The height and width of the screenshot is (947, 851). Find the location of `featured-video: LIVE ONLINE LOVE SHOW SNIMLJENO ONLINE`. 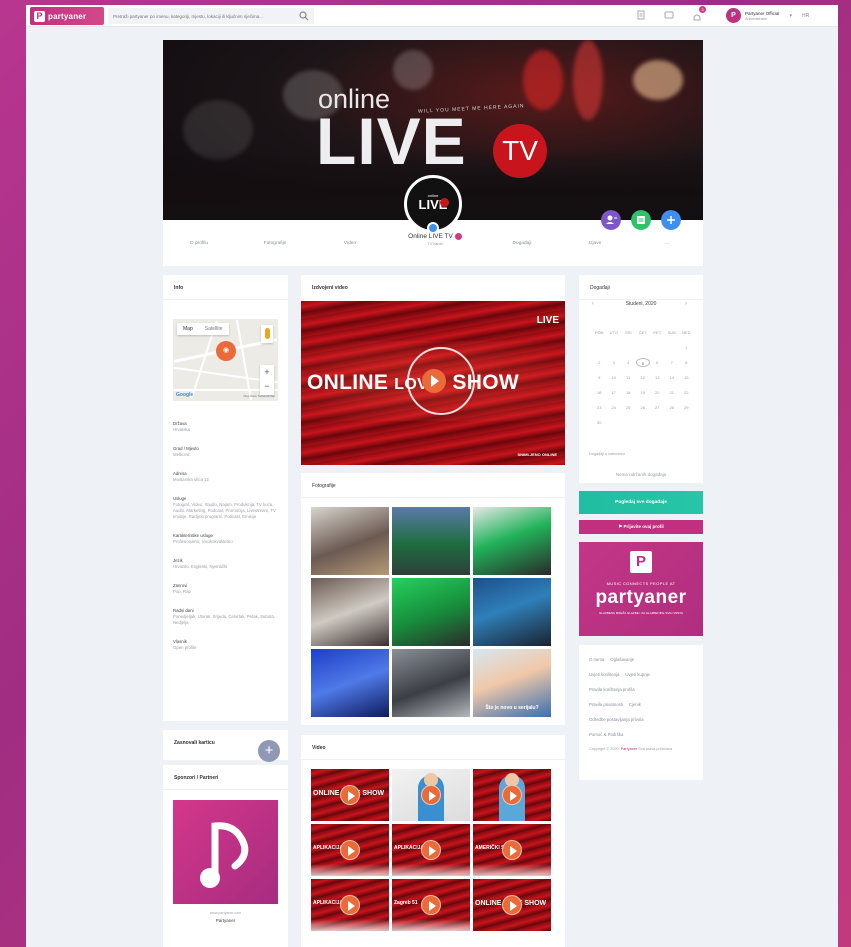

featured-video: LIVE ONLINE LOVE SHOW SNIMLJENO ONLINE is located at coordinates (433, 383).